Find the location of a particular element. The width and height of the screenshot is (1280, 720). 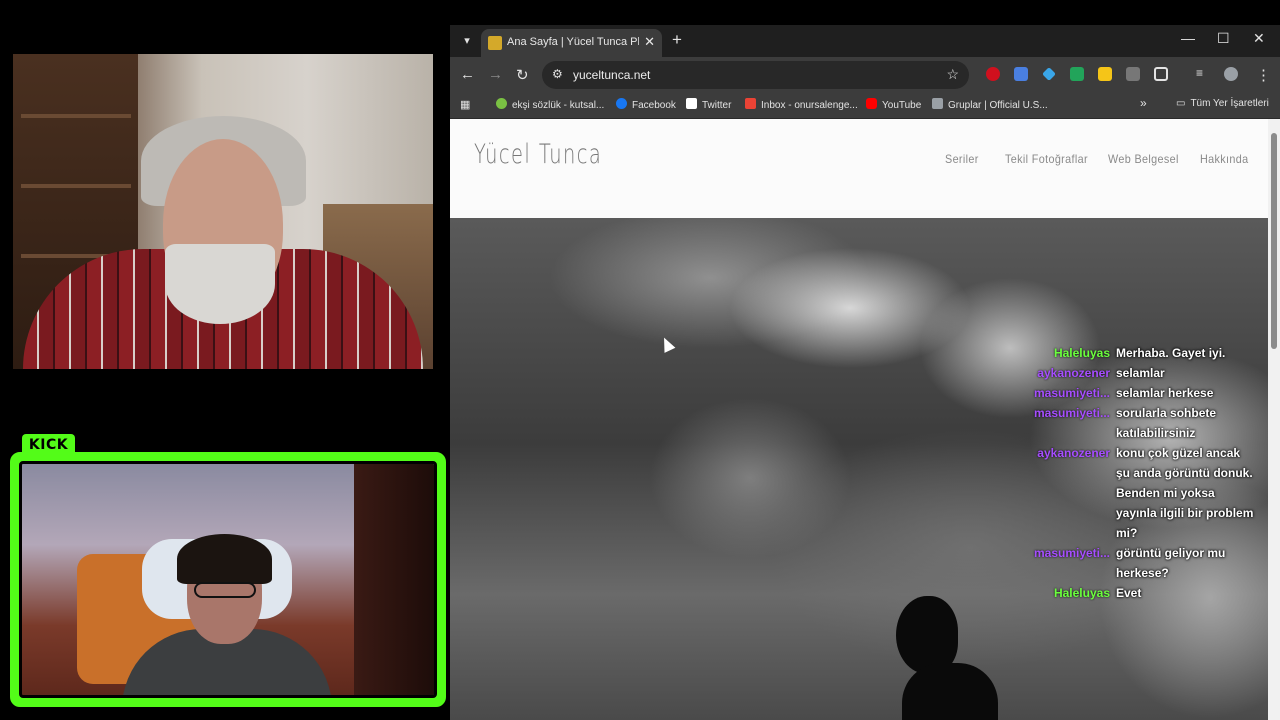

site-logo: Yücel Tunca is located at coordinates (538, 154).